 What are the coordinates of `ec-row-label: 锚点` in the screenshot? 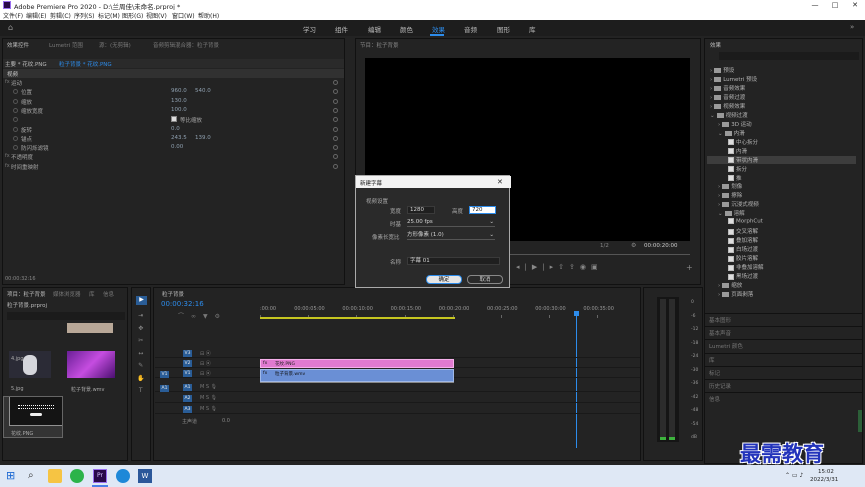 It's located at (26, 139).